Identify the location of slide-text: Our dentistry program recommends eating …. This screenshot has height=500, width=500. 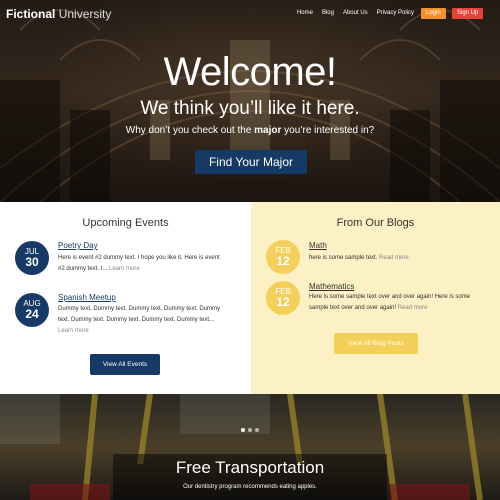
(250, 487).